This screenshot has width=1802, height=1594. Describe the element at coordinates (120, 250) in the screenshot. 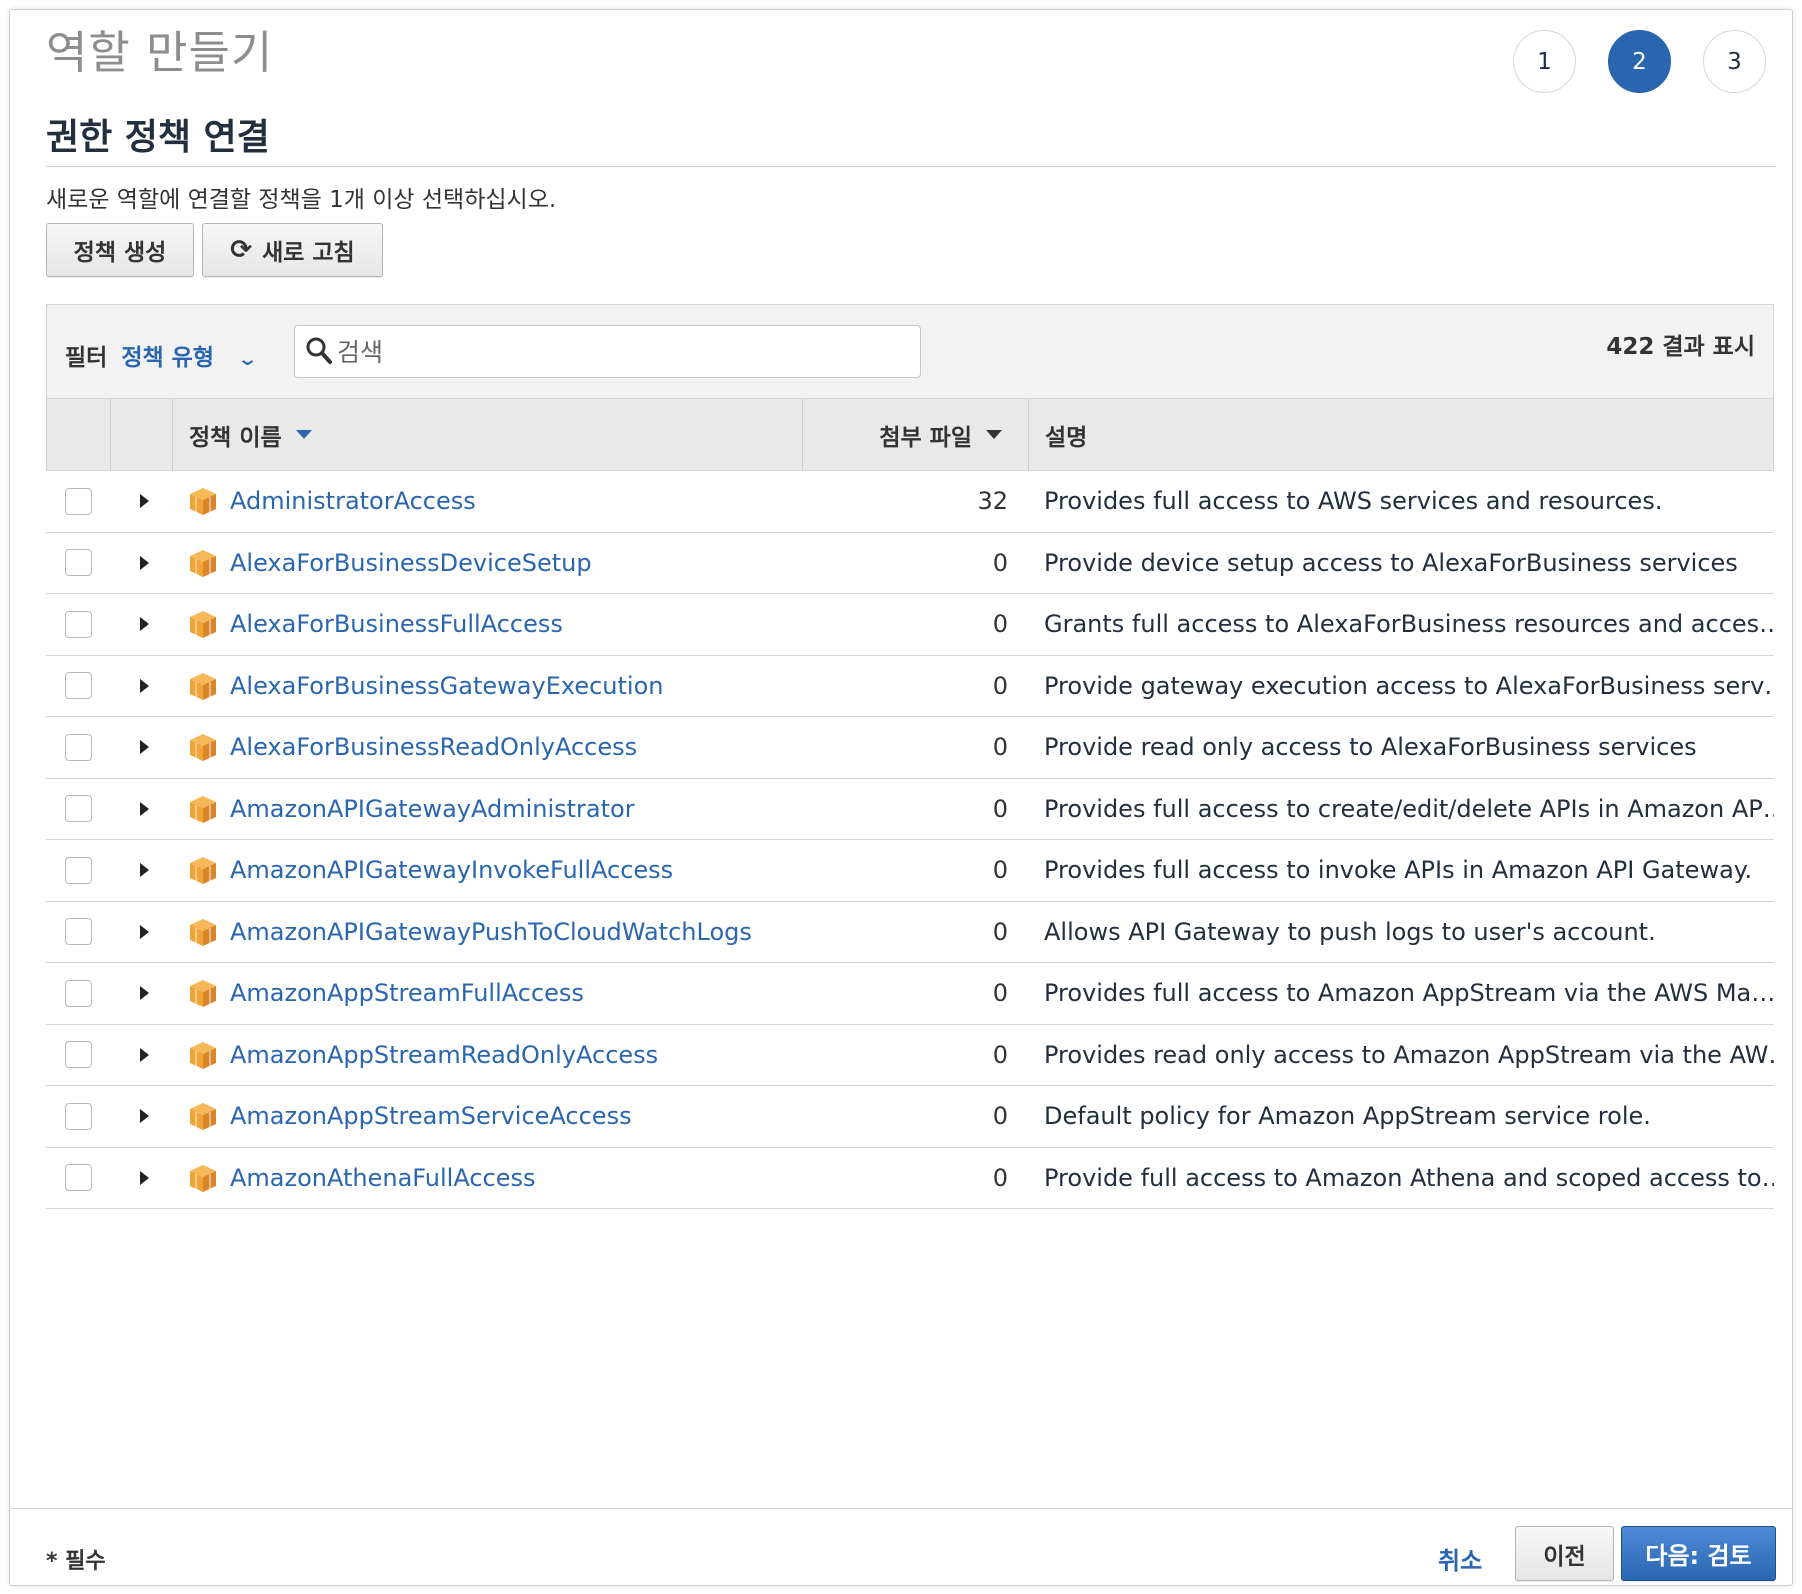

I see `create-policy-button: 정책 생성` at that location.